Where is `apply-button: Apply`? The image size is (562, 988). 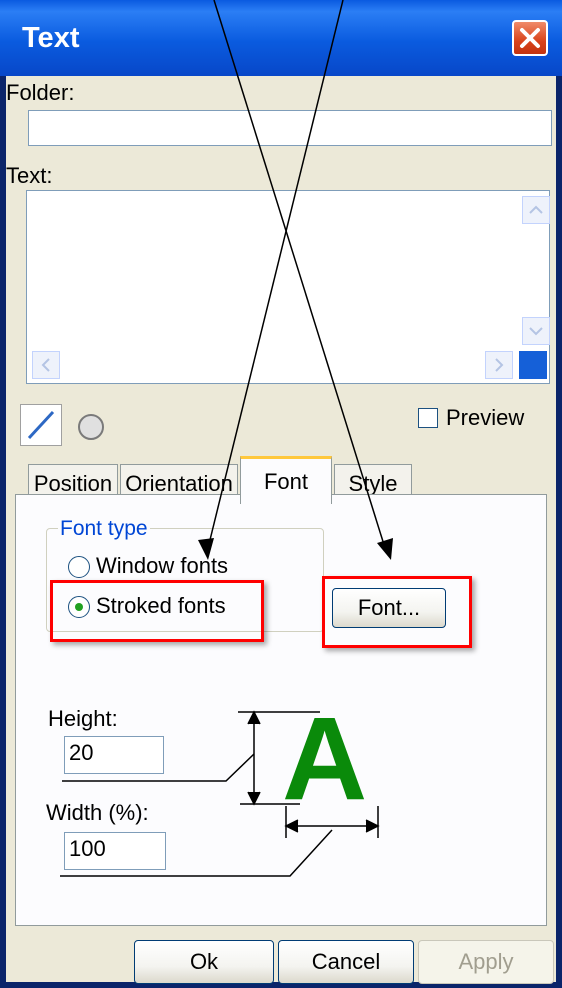
apply-button: Apply is located at coordinates (486, 962).